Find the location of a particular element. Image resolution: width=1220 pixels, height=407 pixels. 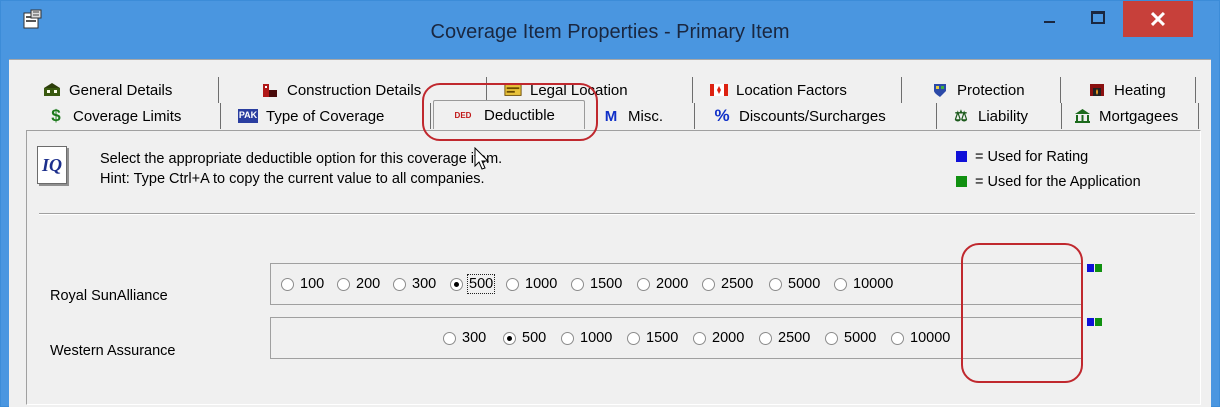

tab-liability: ⚖ Liability is located at coordinates (1002, 116).